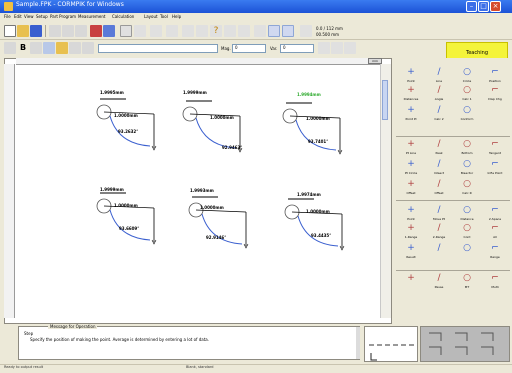  What do you see at coordinates (467, 210) in the screenshot?
I see `distance2-icon: ○` at bounding box center [467, 210].